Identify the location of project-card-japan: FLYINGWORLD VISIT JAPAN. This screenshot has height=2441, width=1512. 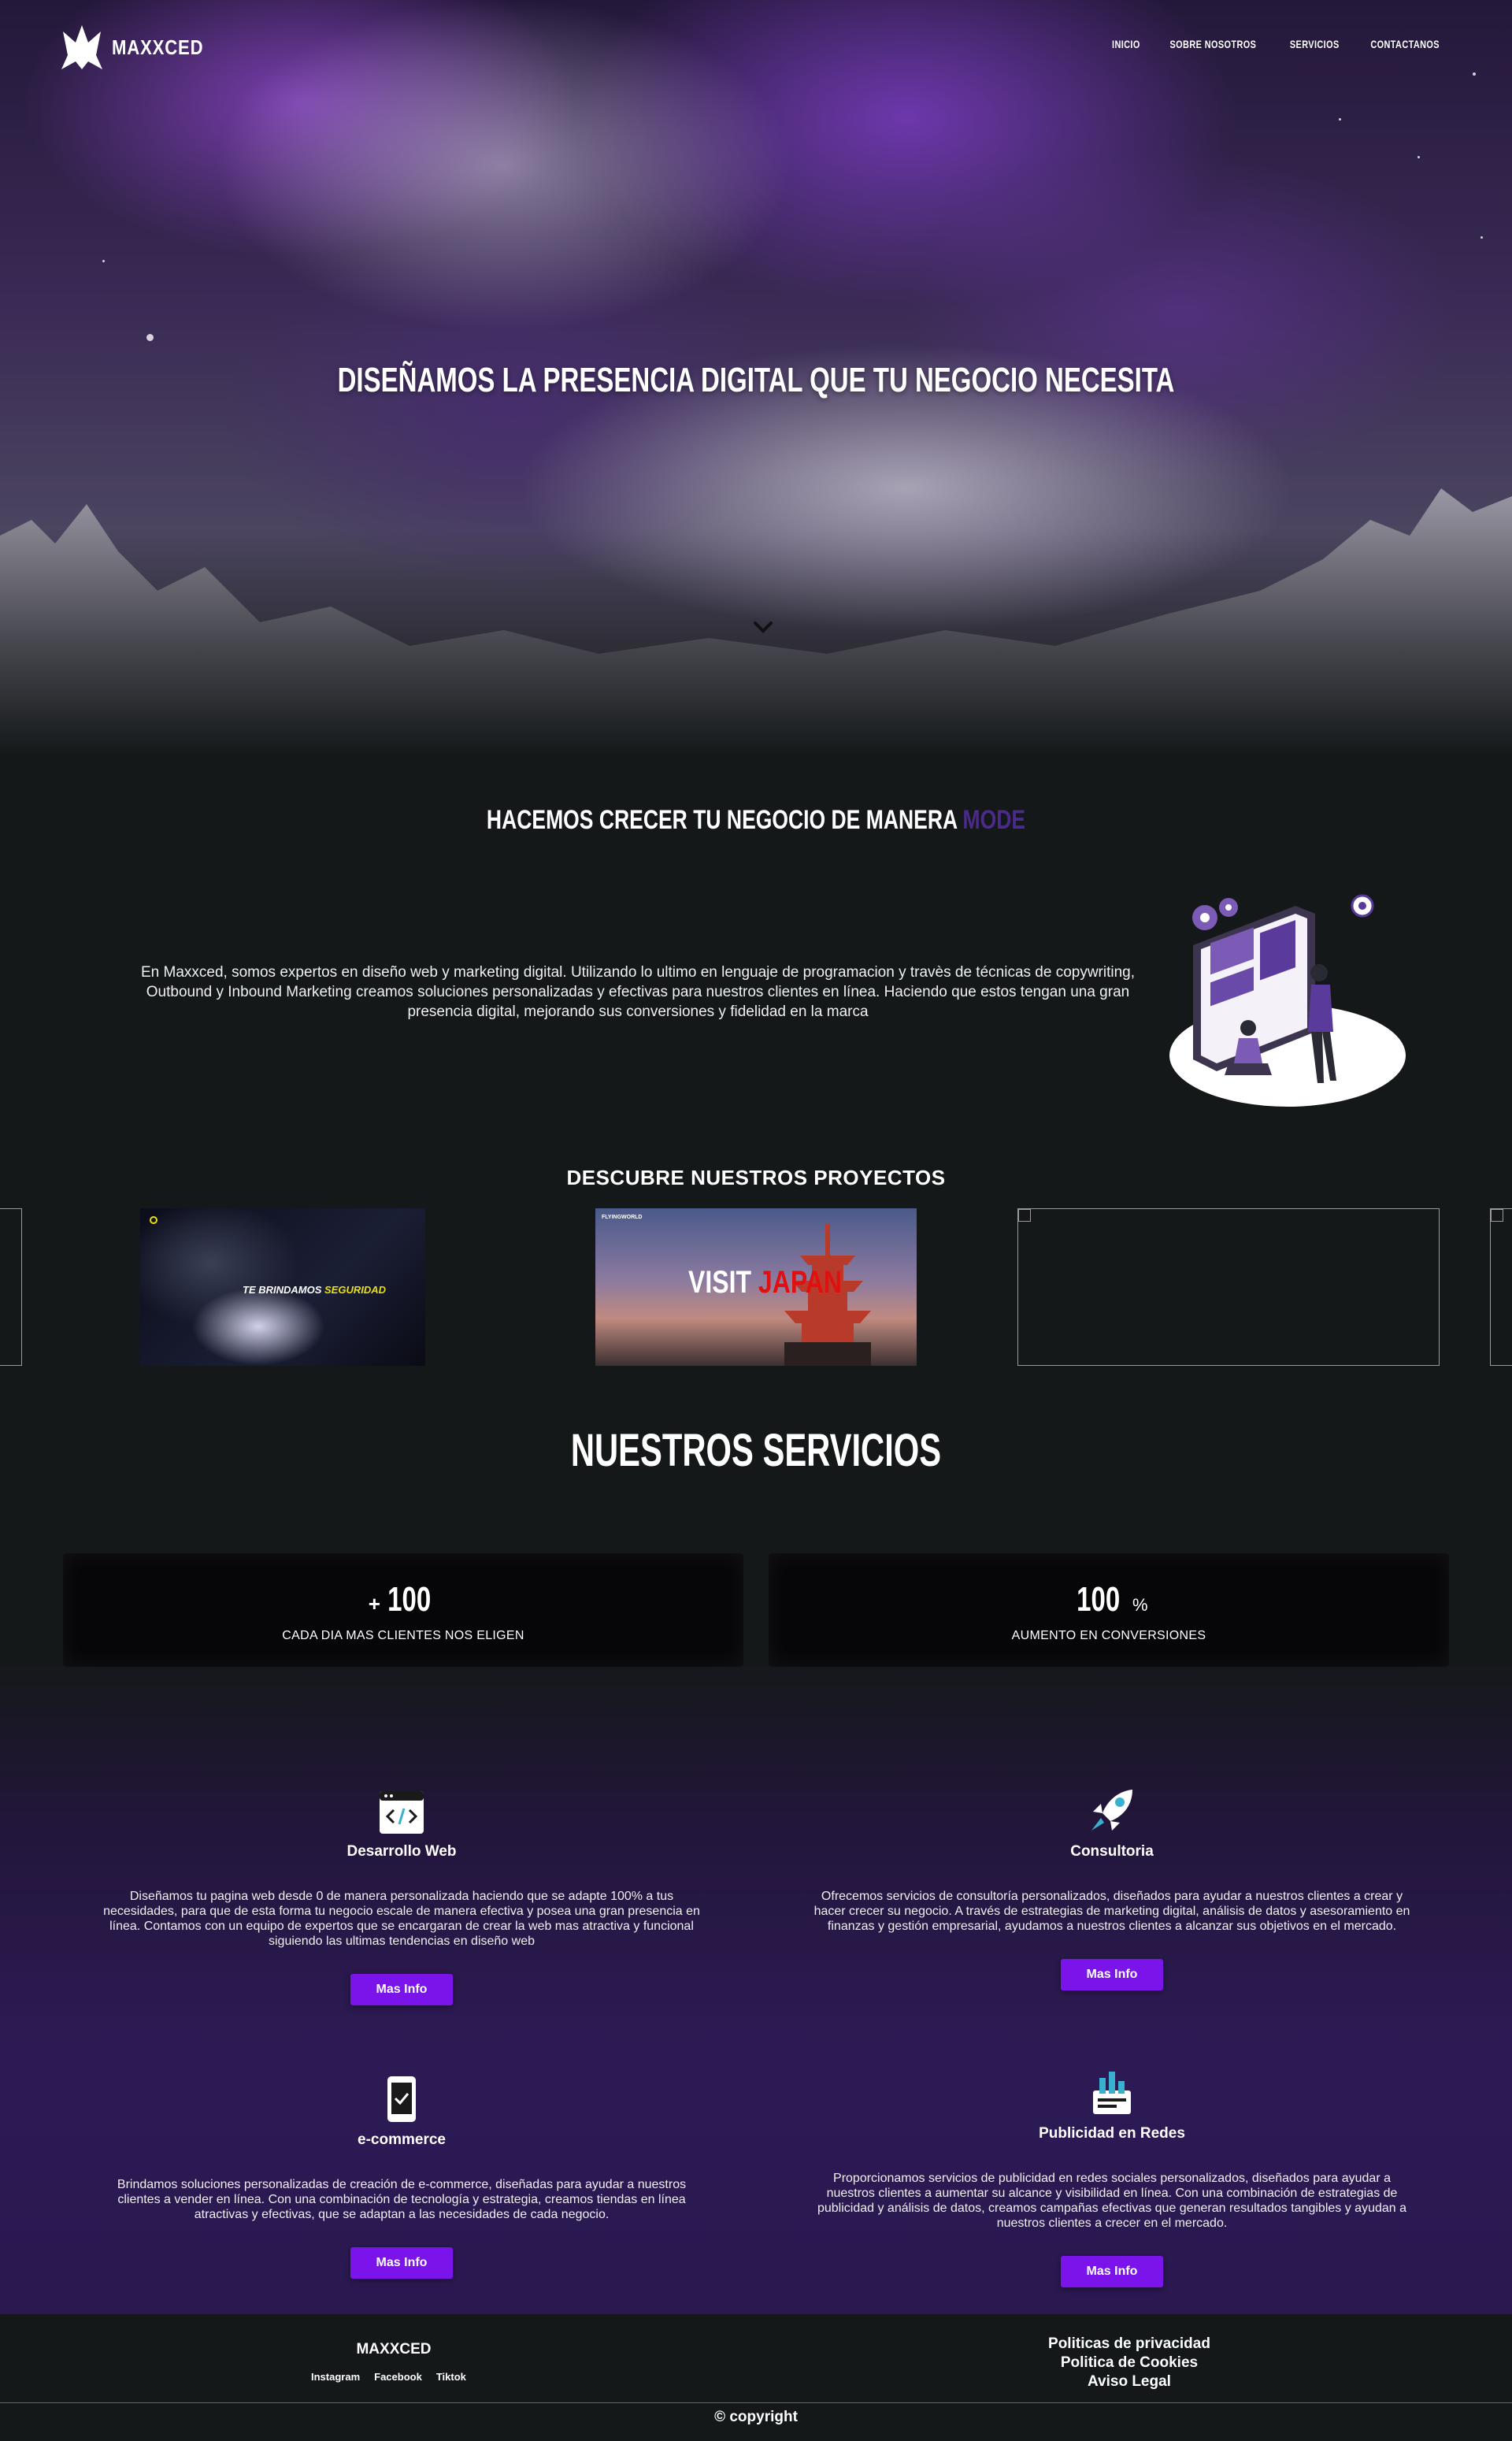
(756, 1287).